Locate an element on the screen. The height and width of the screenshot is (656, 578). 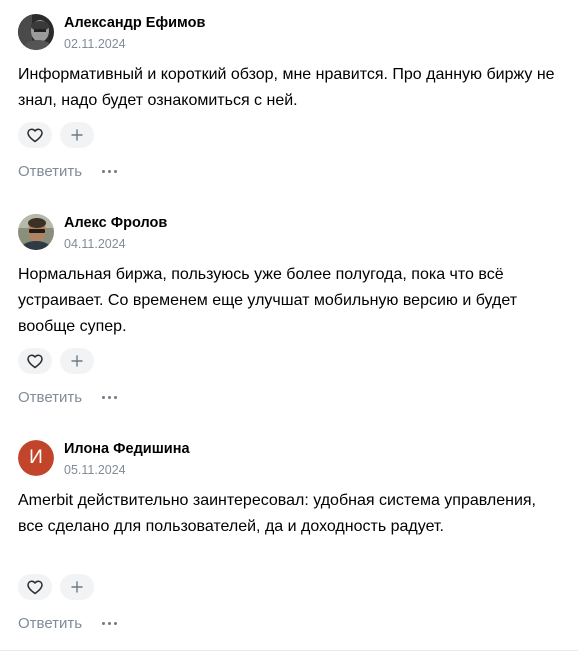
comment-author: Алекс Фролов is located at coordinates (115, 223).